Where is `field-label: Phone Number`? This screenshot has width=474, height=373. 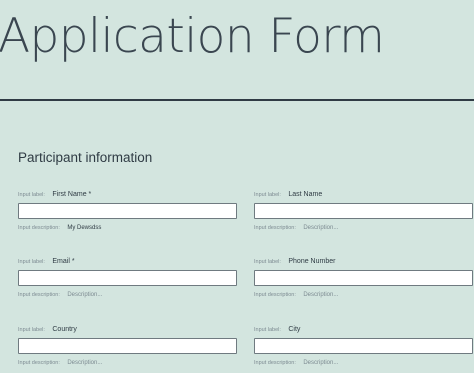 field-label: Phone Number is located at coordinates (312, 261).